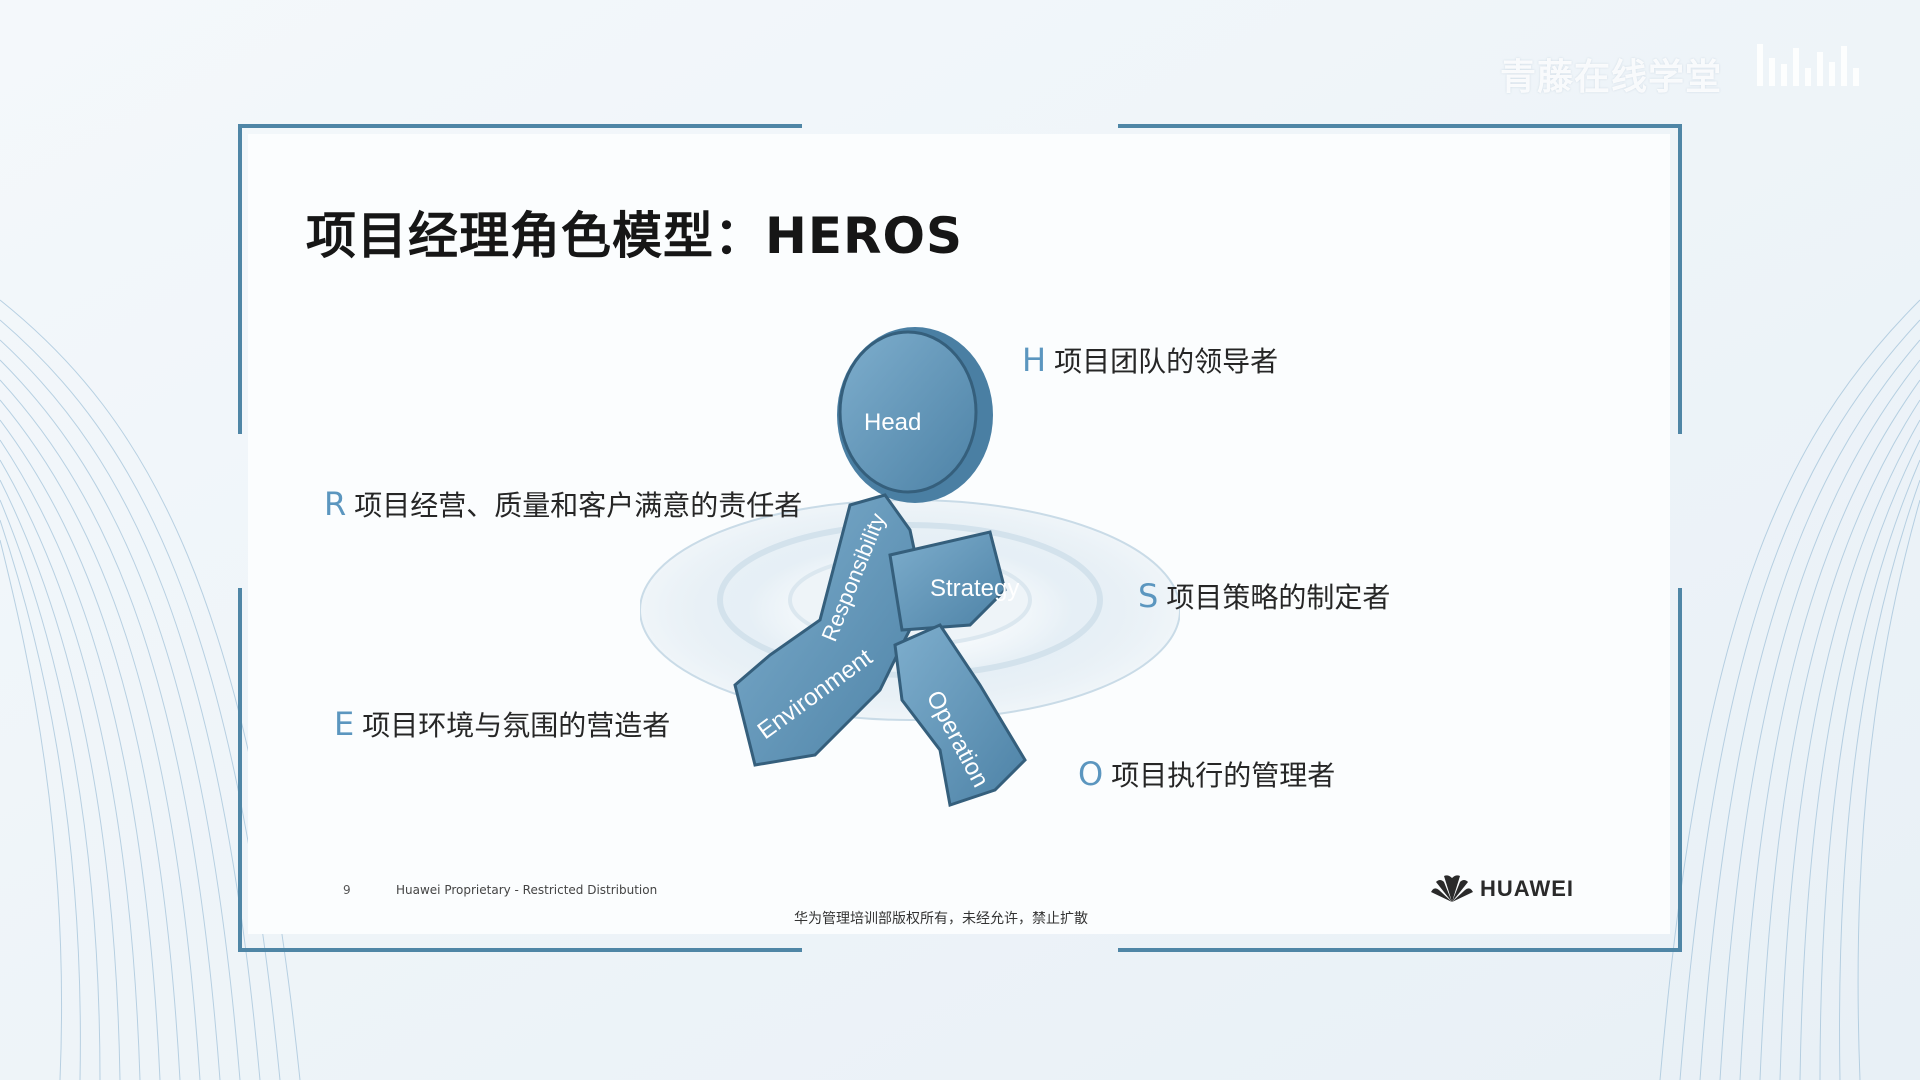  I want to click on role-r: R 项目经营、质量和客户满意的责任者, so click(563, 504).